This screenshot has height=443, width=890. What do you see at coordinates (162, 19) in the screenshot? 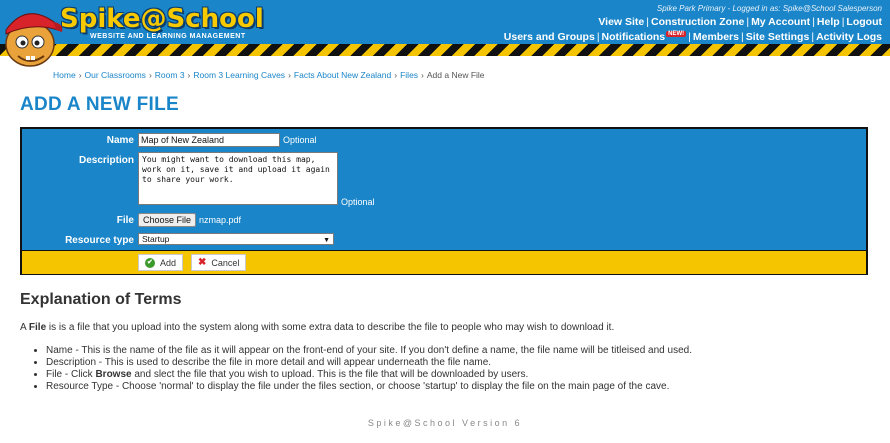
I see `logo-text: Spike@School` at bounding box center [162, 19].